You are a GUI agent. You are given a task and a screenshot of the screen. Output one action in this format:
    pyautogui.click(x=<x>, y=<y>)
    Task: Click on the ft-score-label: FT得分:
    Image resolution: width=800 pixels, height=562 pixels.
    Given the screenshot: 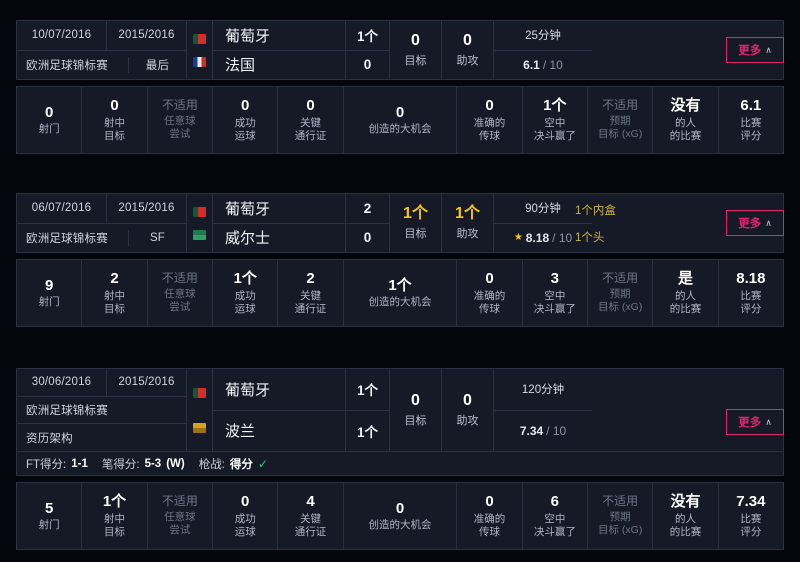 What is the action you would take?
    pyautogui.click(x=46, y=464)
    